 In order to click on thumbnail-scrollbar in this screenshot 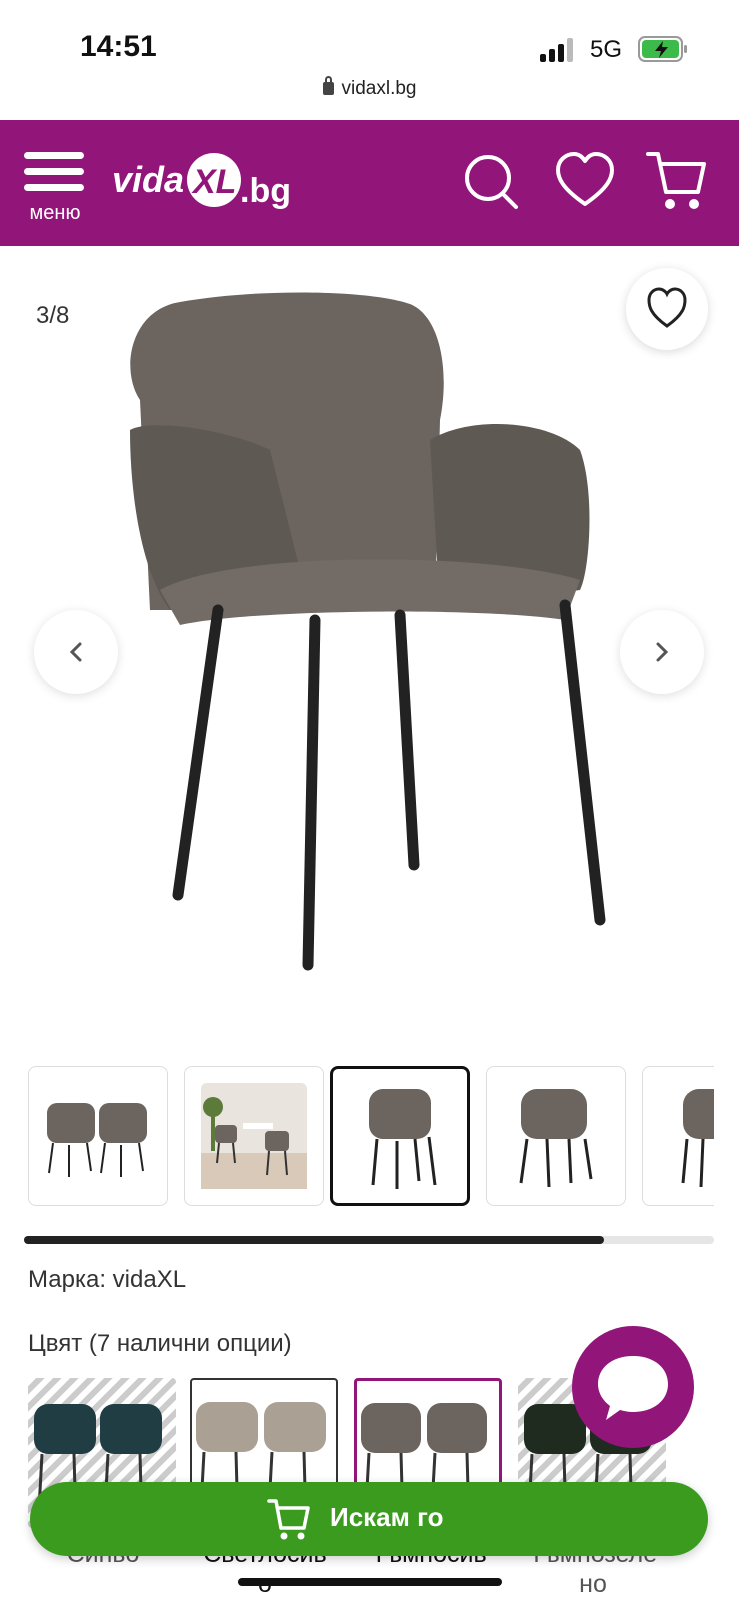, I will do `click(369, 1240)`.